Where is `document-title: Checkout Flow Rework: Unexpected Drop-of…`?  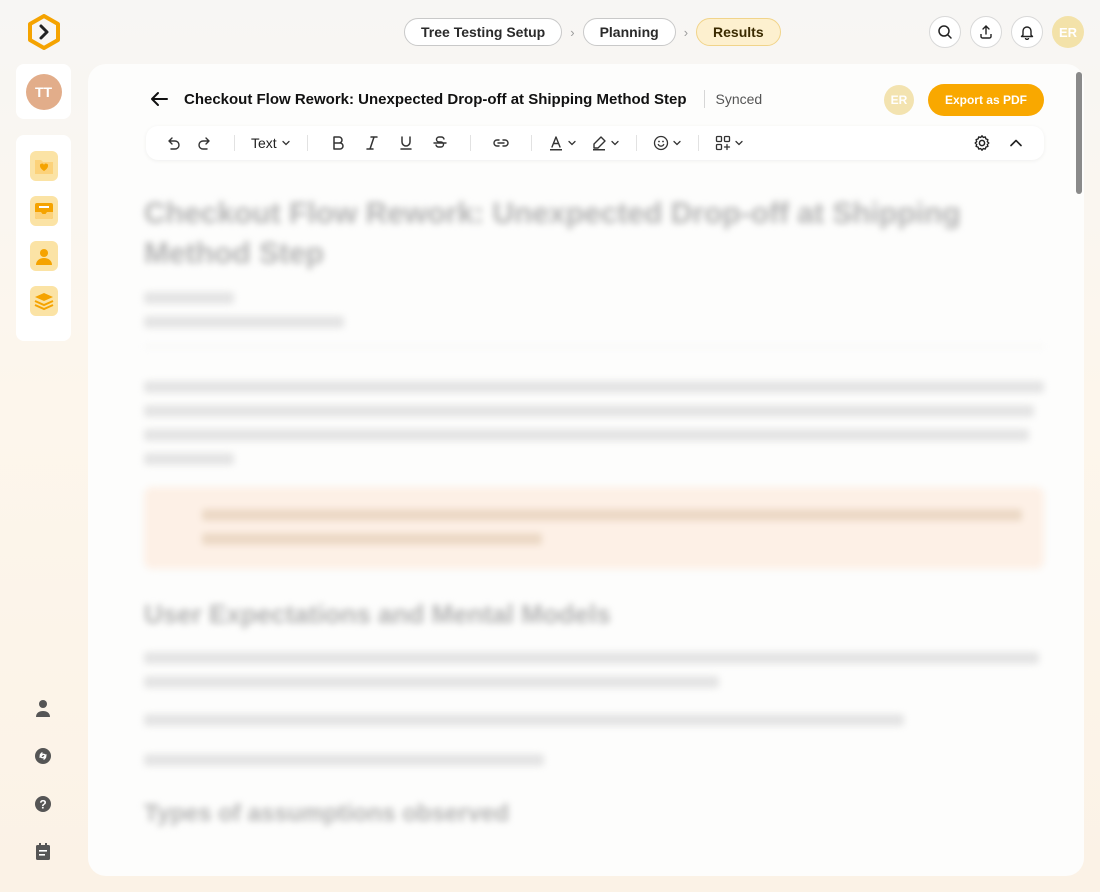 document-title: Checkout Flow Rework: Unexpected Drop-of… is located at coordinates (435, 99).